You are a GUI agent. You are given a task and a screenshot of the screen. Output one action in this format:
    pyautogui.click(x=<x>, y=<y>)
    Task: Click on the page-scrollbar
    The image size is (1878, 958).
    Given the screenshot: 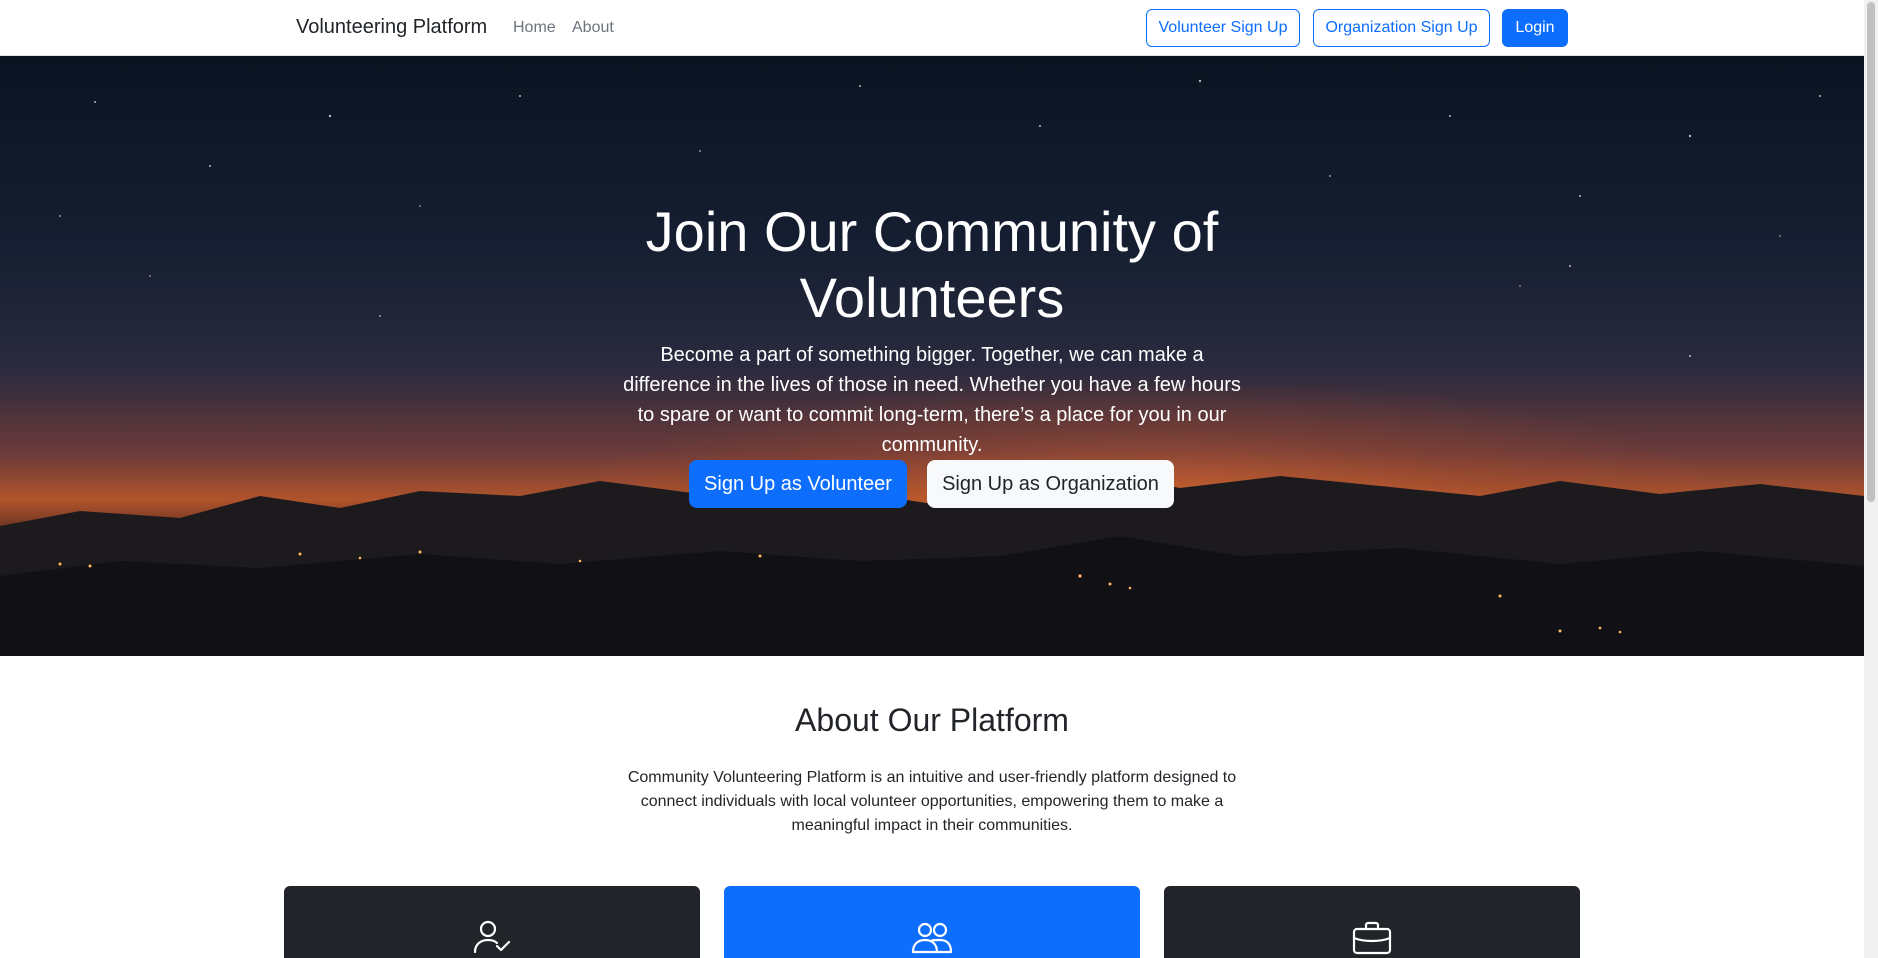 What is the action you would take?
    pyautogui.click(x=1871, y=479)
    